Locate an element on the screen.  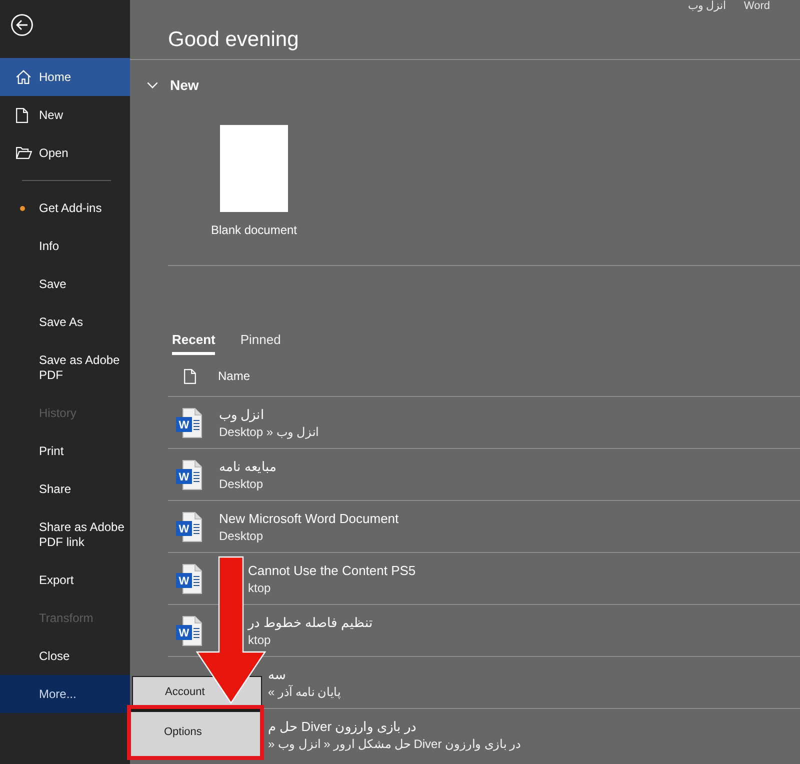
document-title: انزل وب is located at coordinates (707, 7).